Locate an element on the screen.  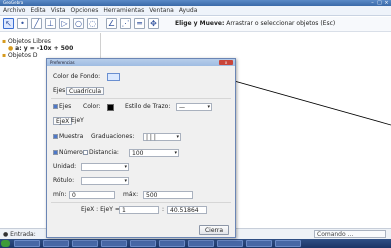
axis-tab-y: EjeY is located at coordinates (77, 121).